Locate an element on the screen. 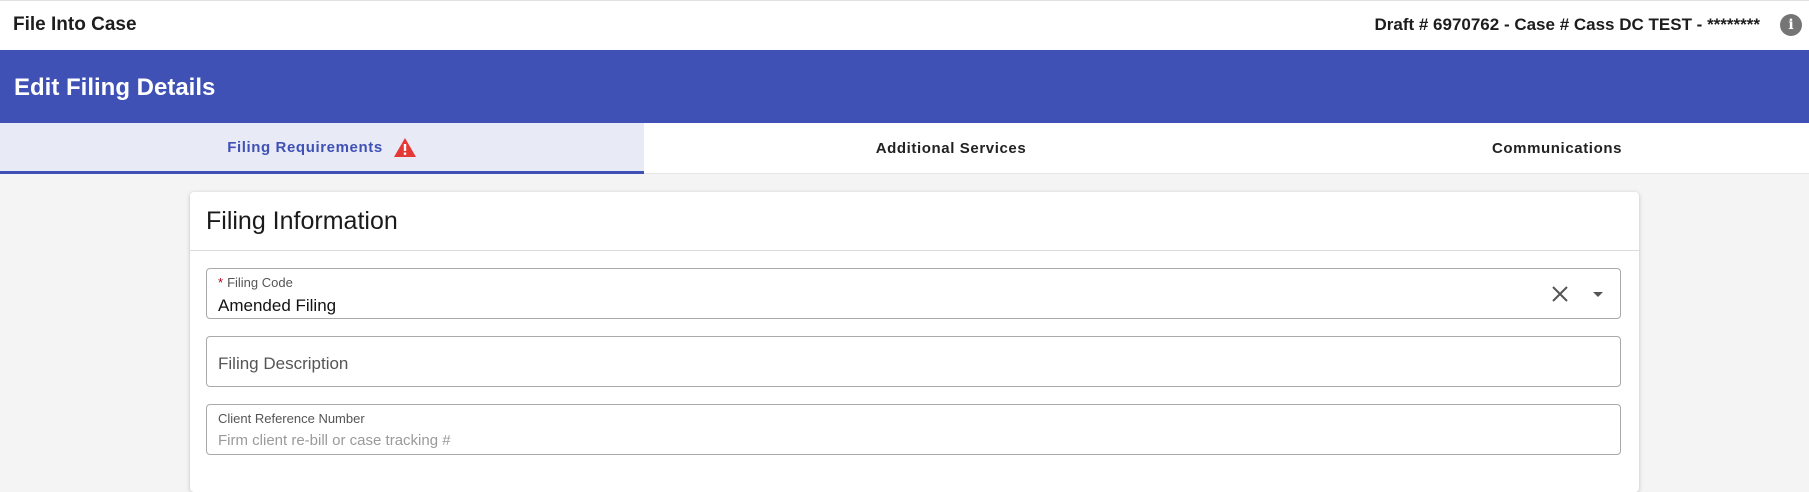 The width and height of the screenshot is (1809, 492). client-reference-label: Client Reference Number is located at coordinates (291, 418).